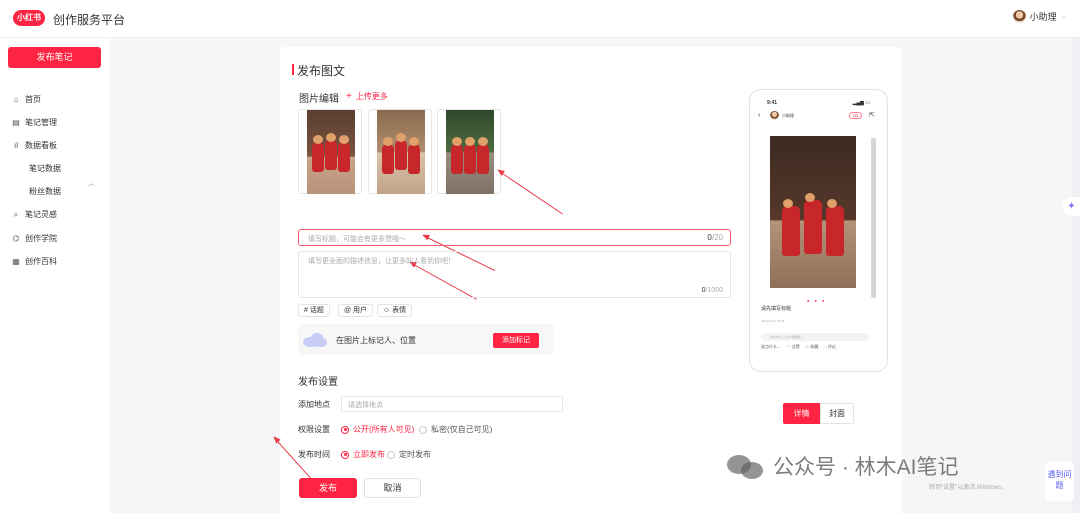 The width and height of the screenshot is (1080, 513). I want to click on sidebar-item-home: ⌂ 首页, so click(26, 99).